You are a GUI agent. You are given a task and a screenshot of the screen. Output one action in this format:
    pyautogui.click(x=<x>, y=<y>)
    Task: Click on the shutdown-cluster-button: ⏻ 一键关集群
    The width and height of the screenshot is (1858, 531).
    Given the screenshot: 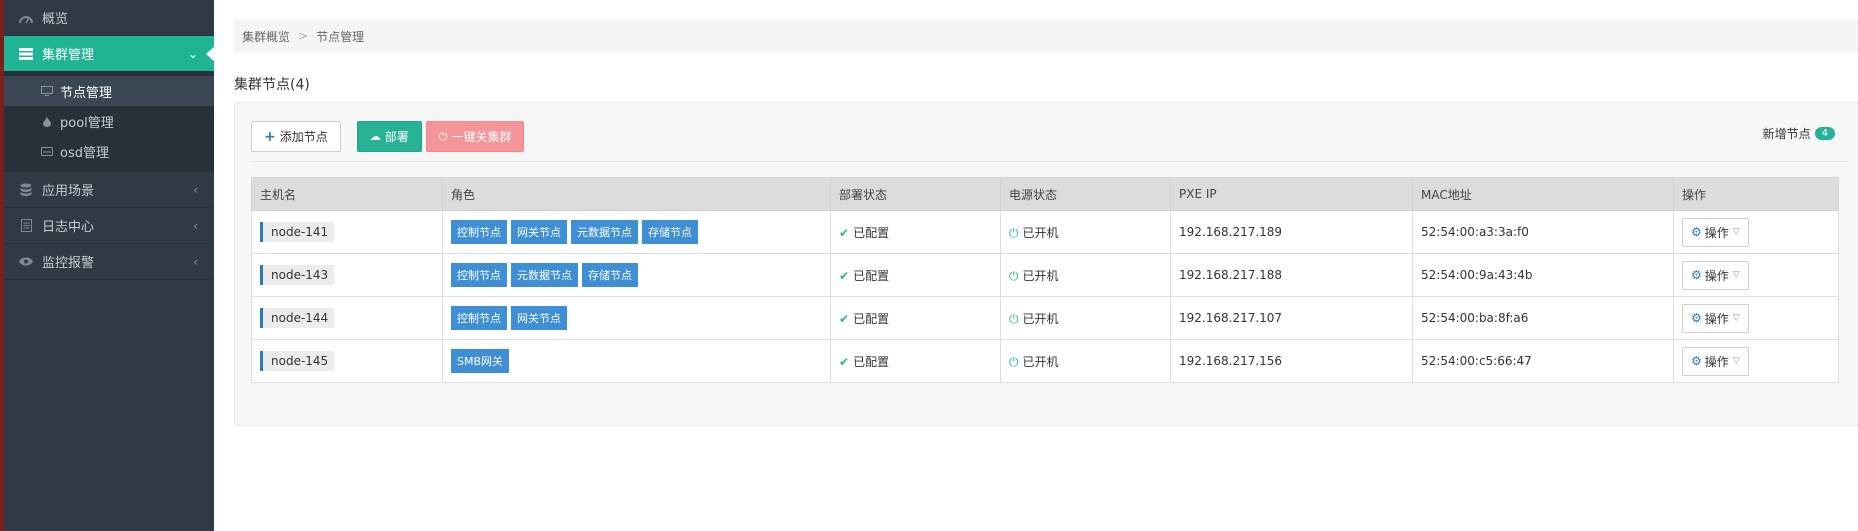 What is the action you would take?
    pyautogui.click(x=475, y=136)
    